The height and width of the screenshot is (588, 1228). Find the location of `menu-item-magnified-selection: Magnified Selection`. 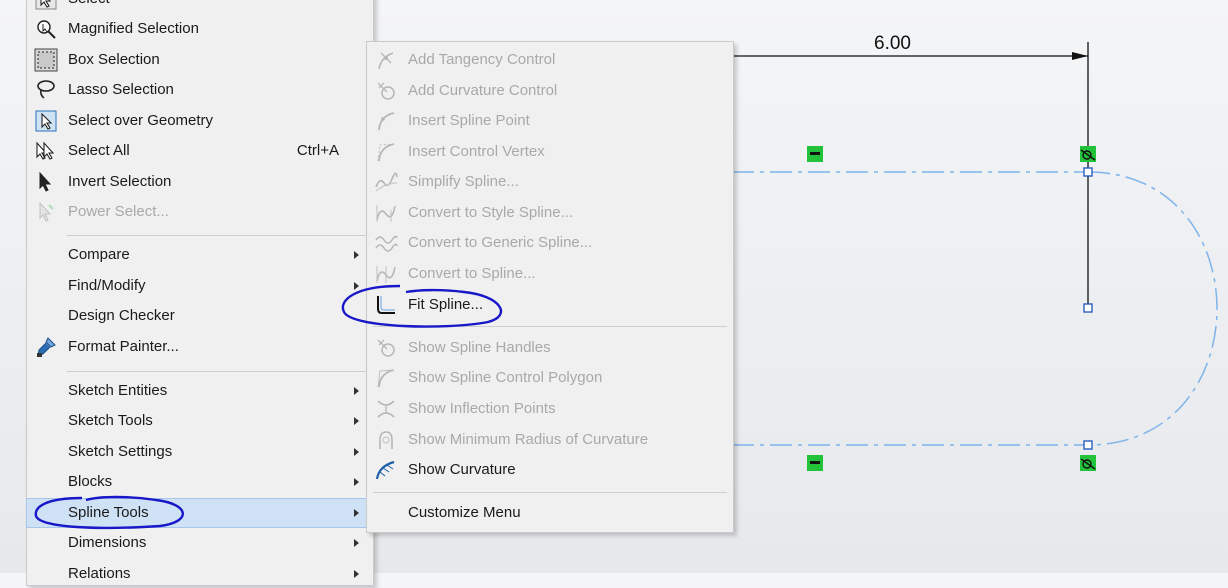

menu-item-magnified-selection: Magnified Selection is located at coordinates (200, 29).